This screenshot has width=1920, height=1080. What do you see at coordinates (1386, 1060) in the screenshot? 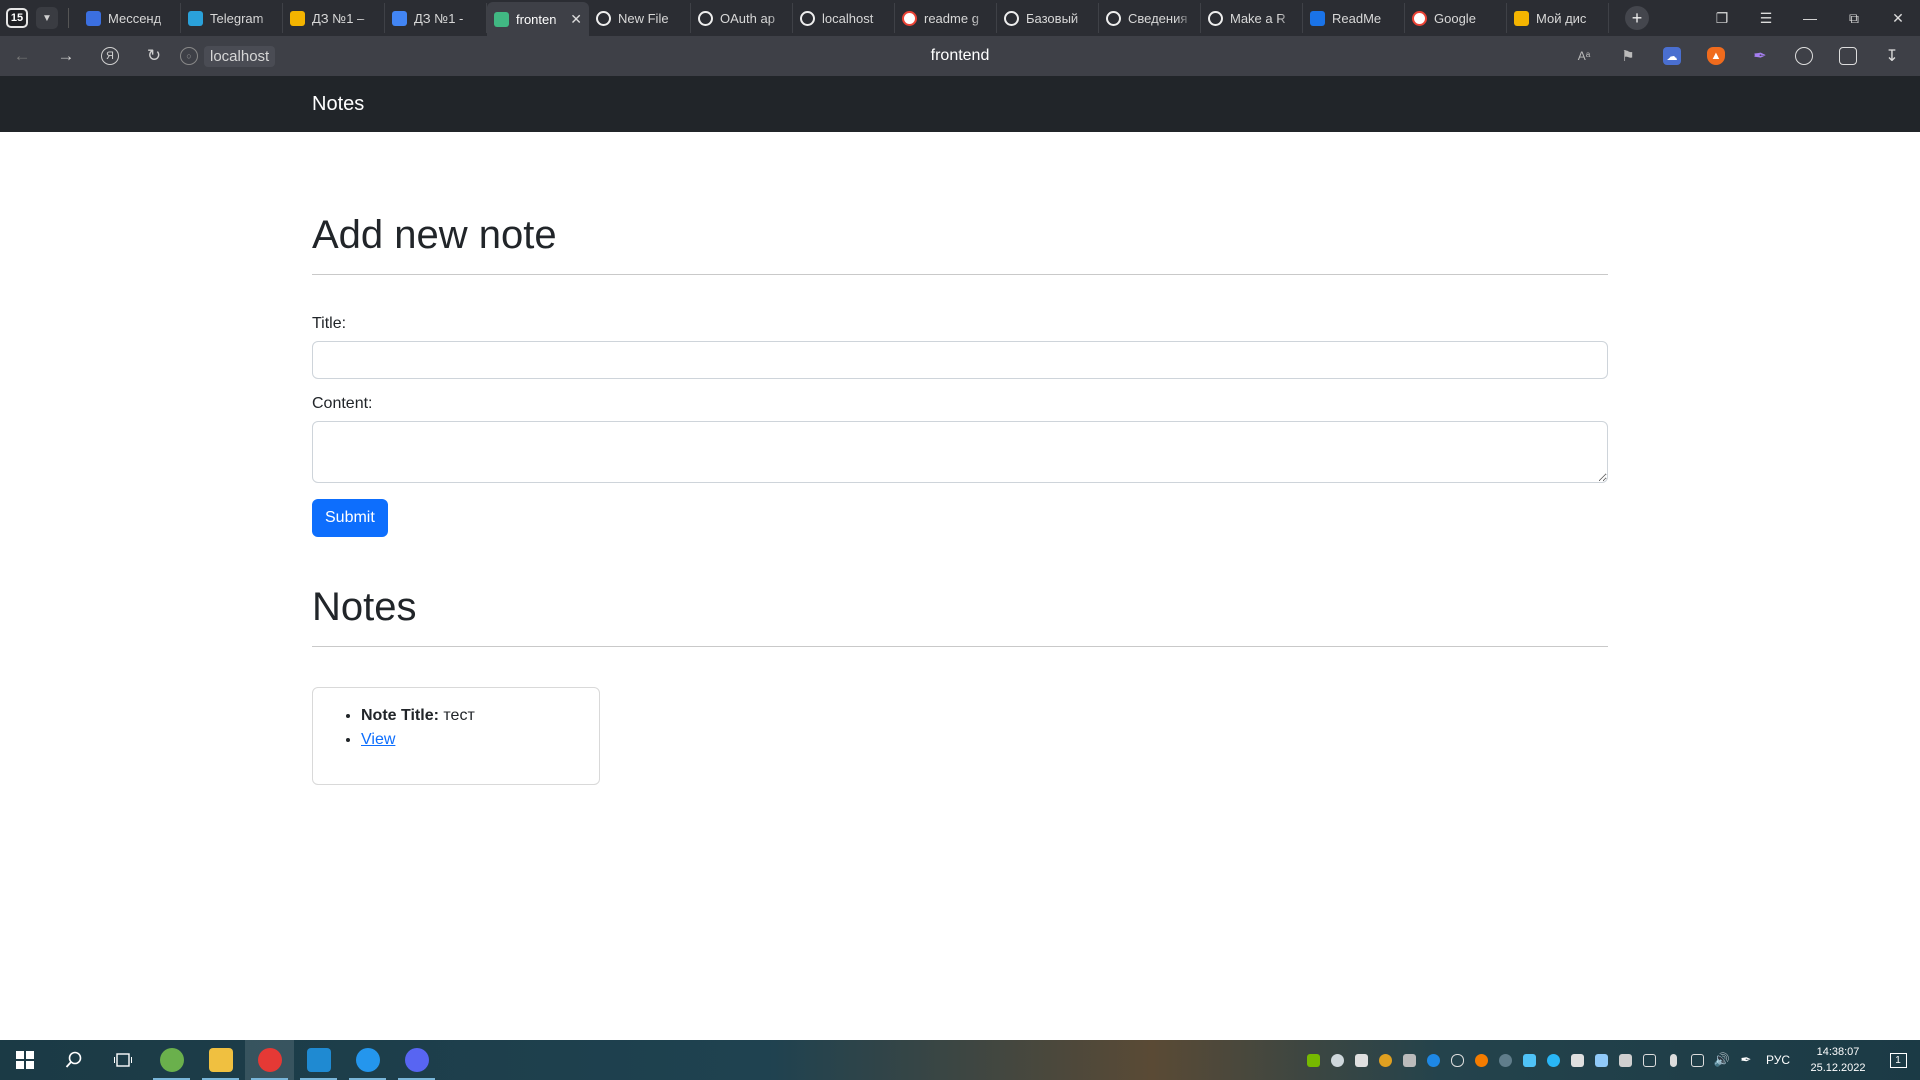
I see `tray-chrome-icon` at bounding box center [1386, 1060].